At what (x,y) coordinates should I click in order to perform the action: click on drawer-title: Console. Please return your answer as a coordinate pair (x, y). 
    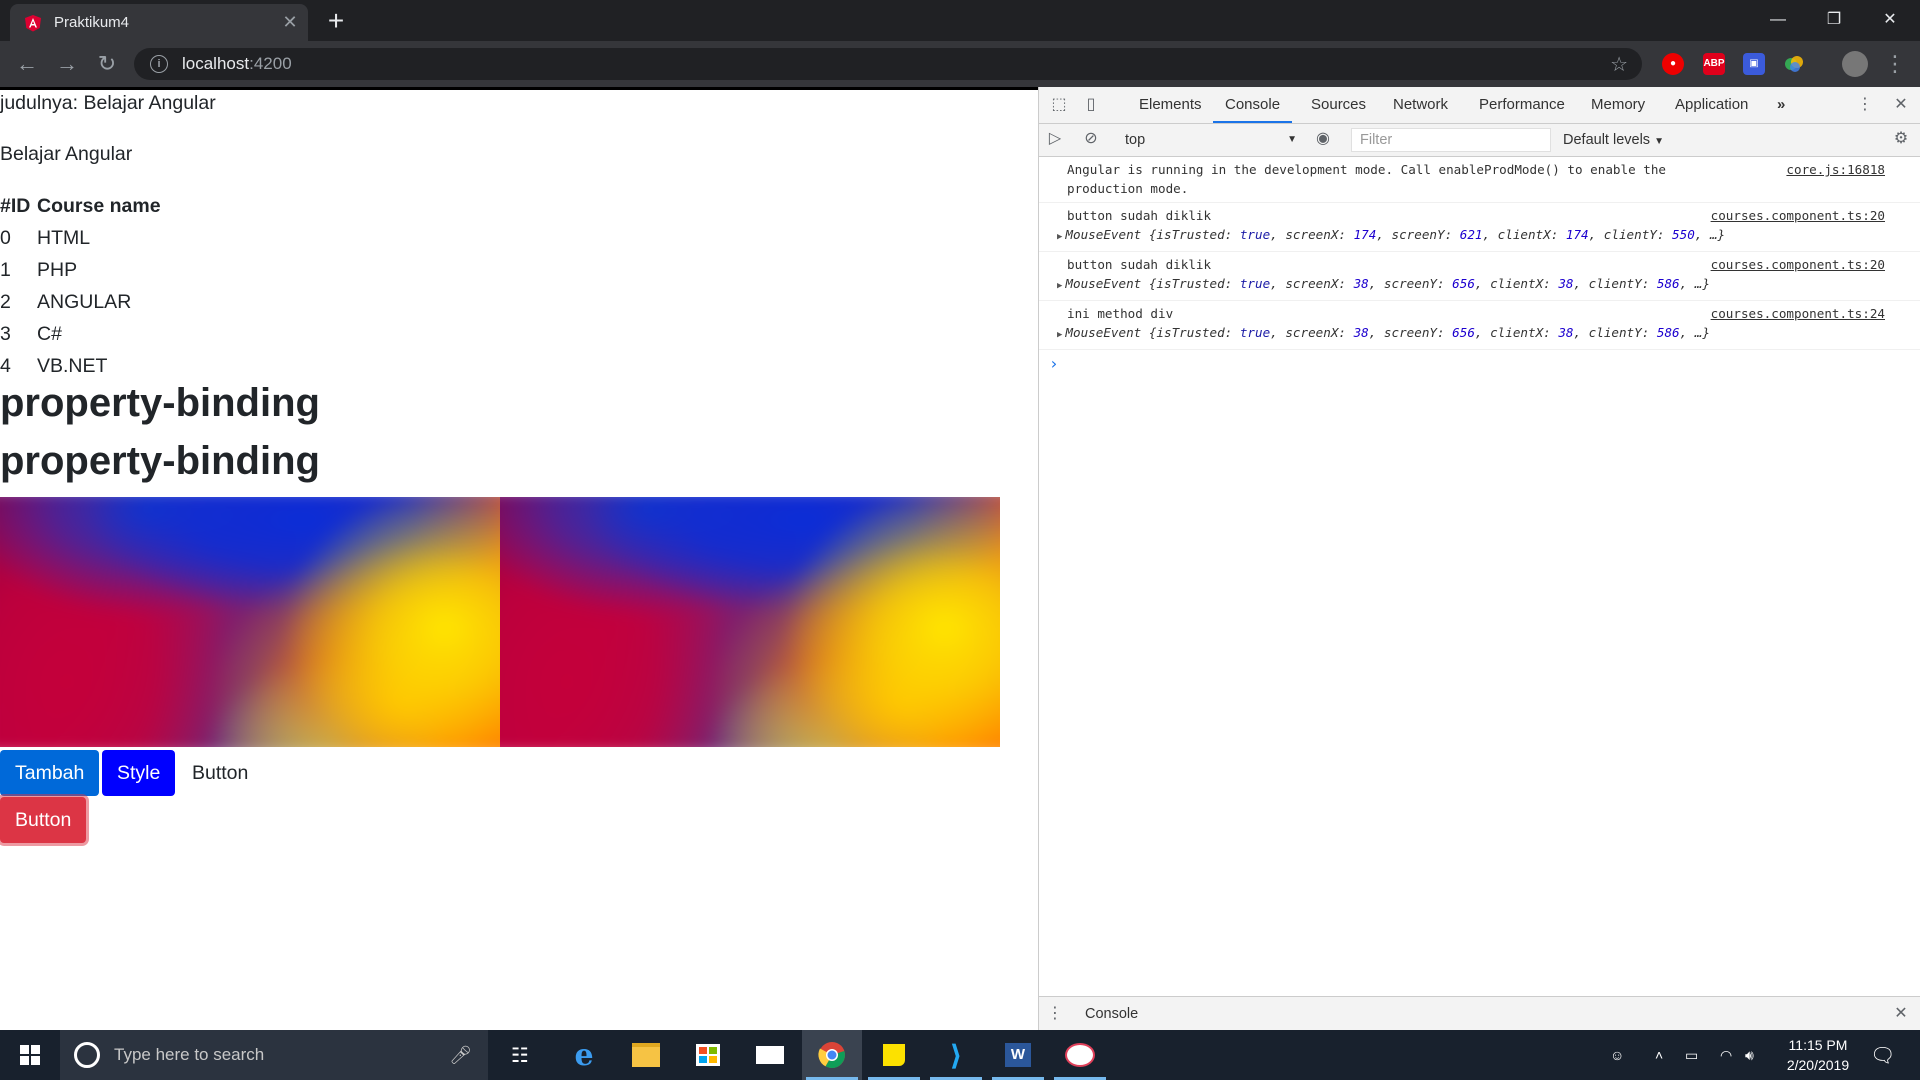
    Looking at the image, I should click on (1111, 1014).